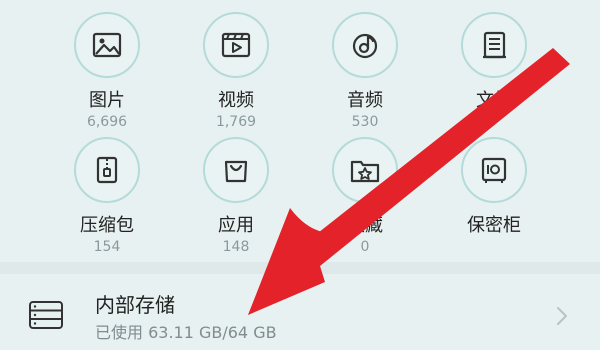  I want to click on storage-usage: 已使用 63.11 GB/64 GB, so click(186, 332).